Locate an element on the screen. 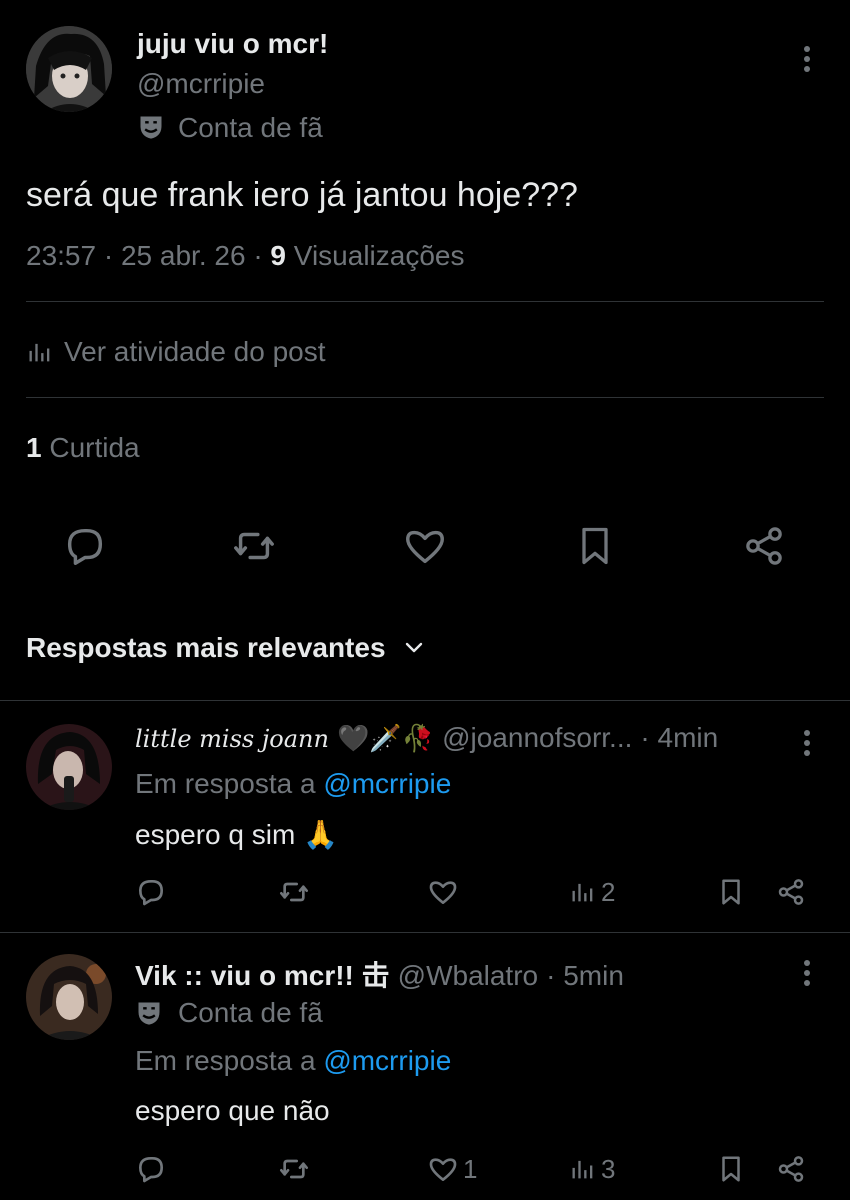 This screenshot has height=1200, width=850. post-text: será que frank iero já jantou hoje??? is located at coordinates (302, 195).